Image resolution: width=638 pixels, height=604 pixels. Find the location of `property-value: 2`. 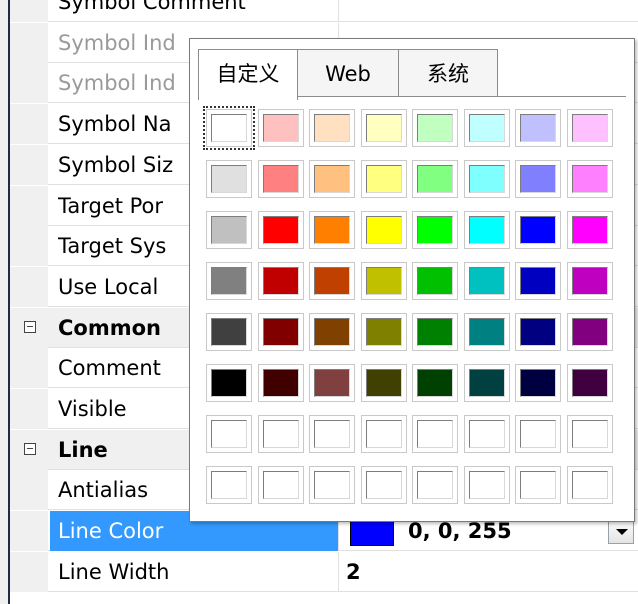

property-value: 2 is located at coordinates (491, 572).